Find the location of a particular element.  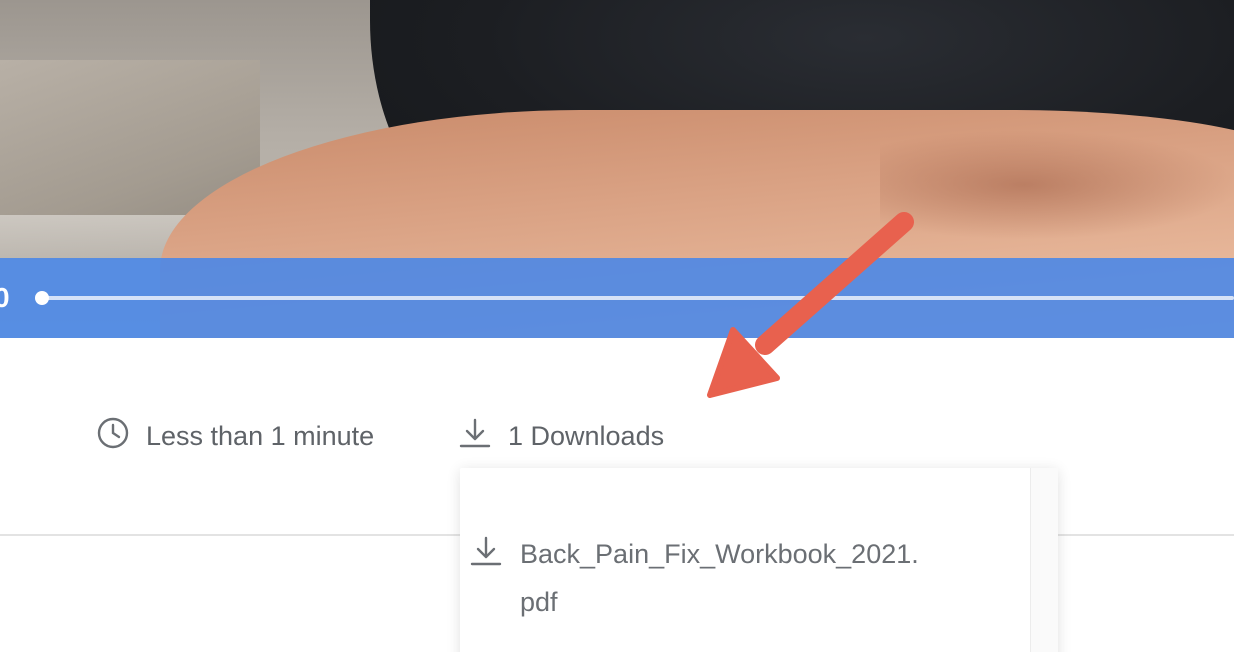

player-progress-handle is located at coordinates (42, 298).